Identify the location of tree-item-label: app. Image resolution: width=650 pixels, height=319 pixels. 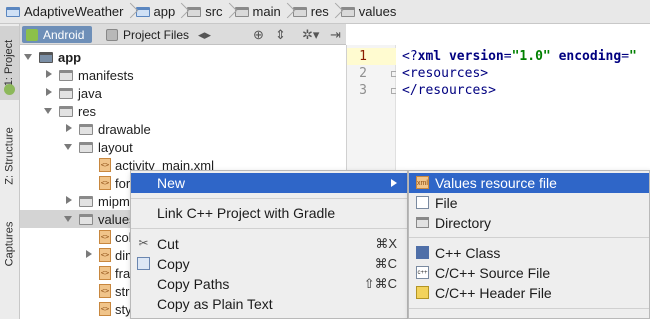
(70, 57).